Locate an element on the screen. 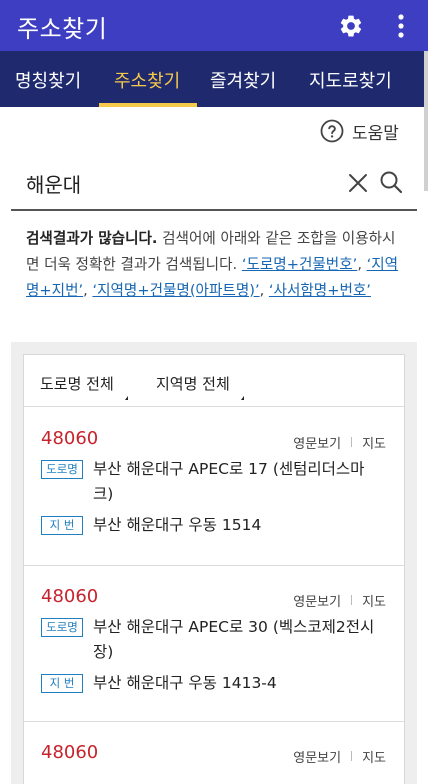 This screenshot has height=784, width=428. help-button: 도움말 is located at coordinates (359, 131).